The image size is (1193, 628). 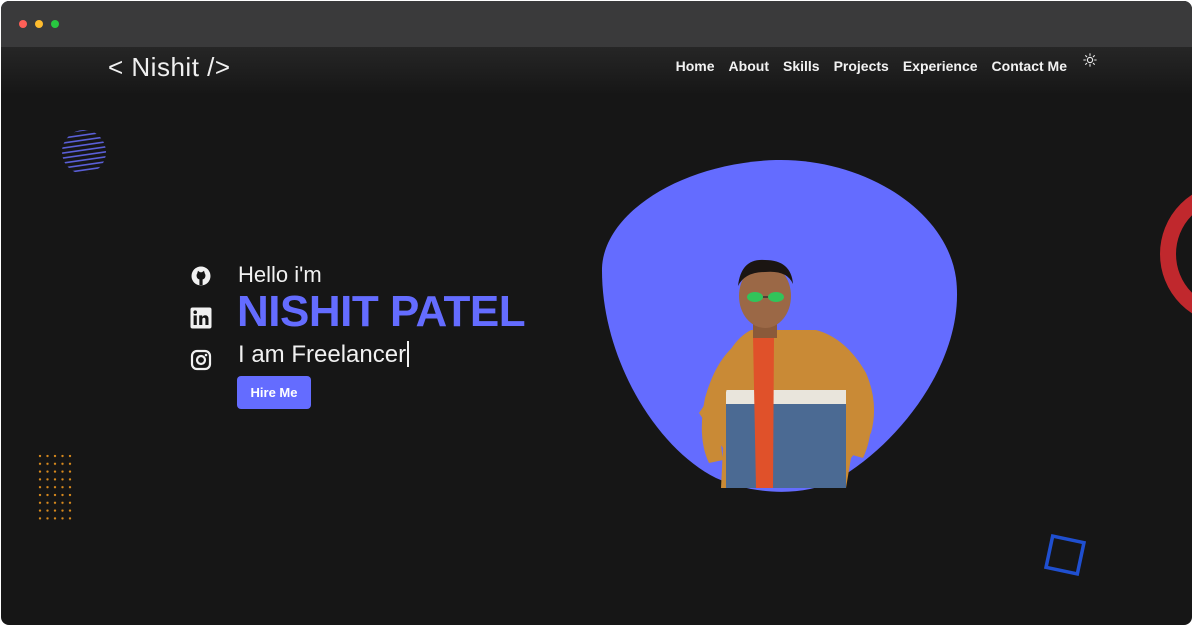 What do you see at coordinates (280, 274) in the screenshot?
I see `hero-greeting: Hello i'm` at bounding box center [280, 274].